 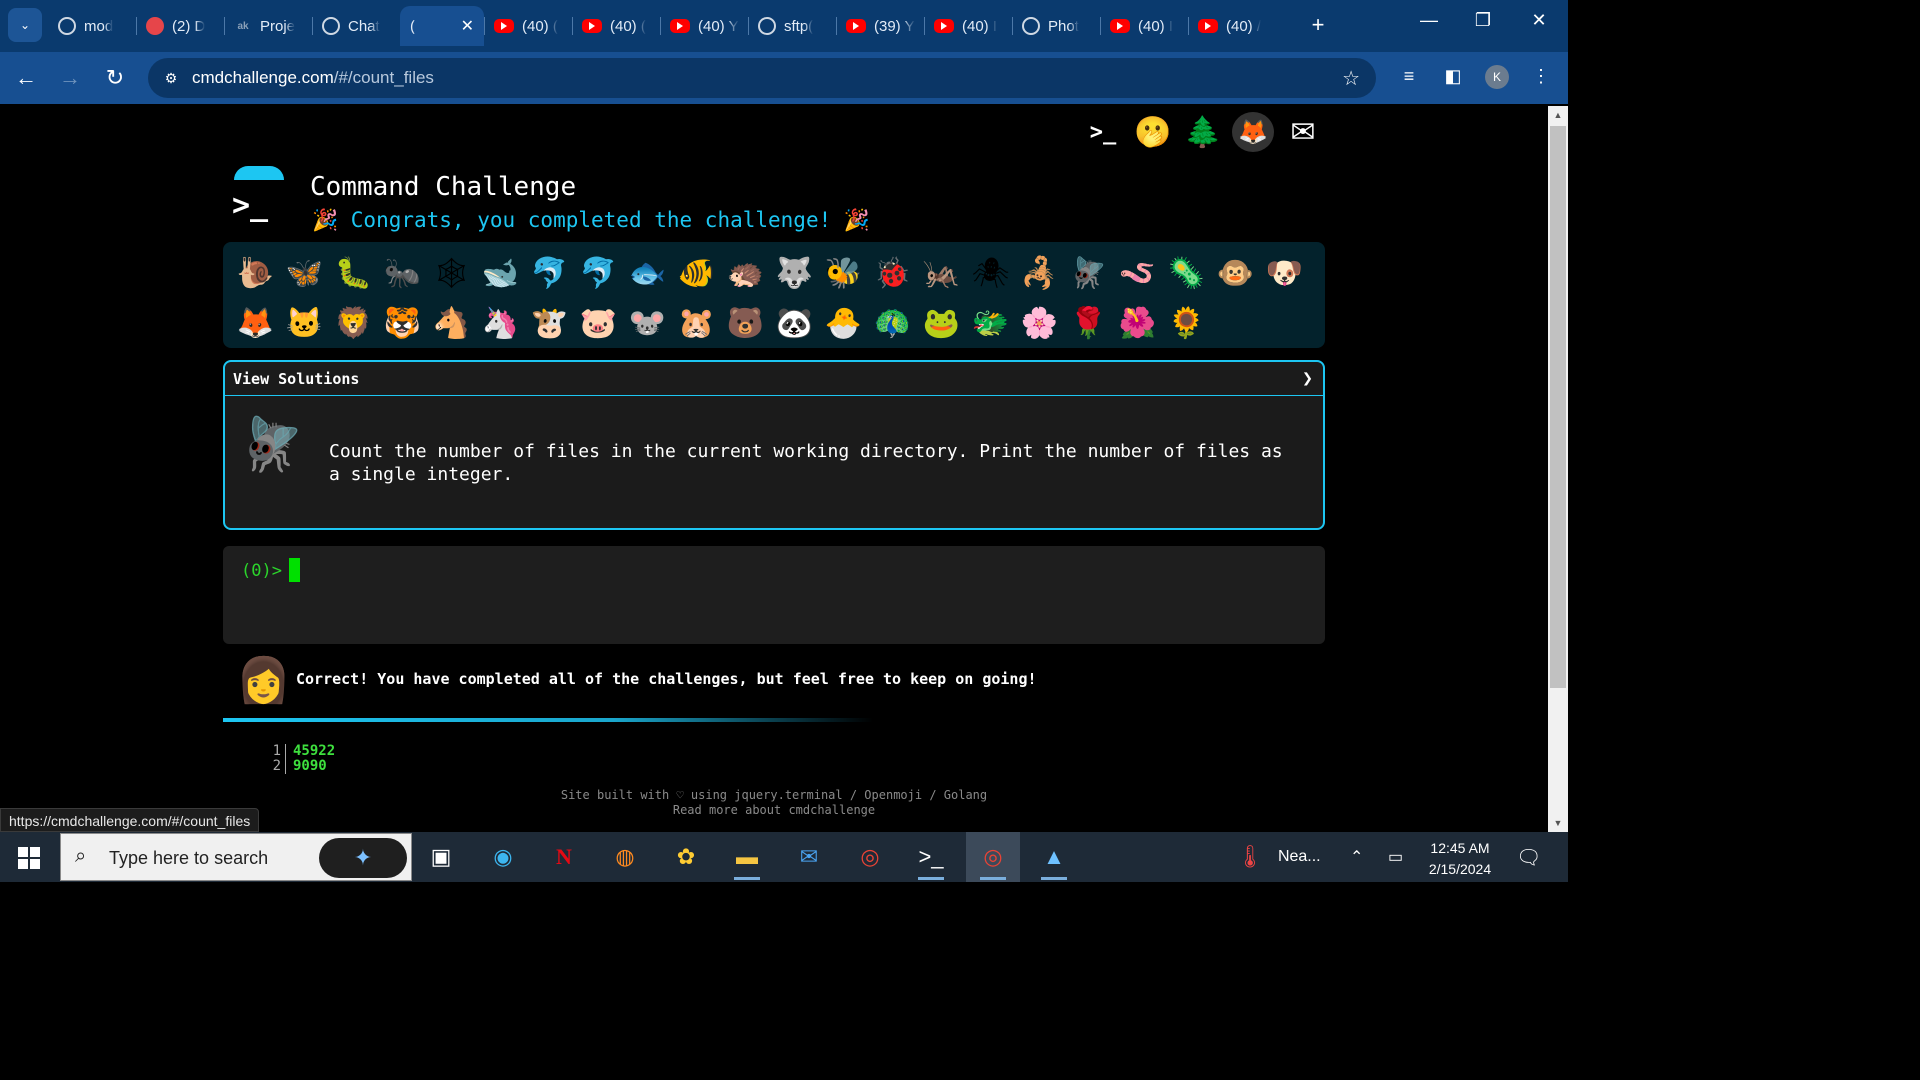 I want to click on browser-tab: sftp(, so click(x=792, y=26).